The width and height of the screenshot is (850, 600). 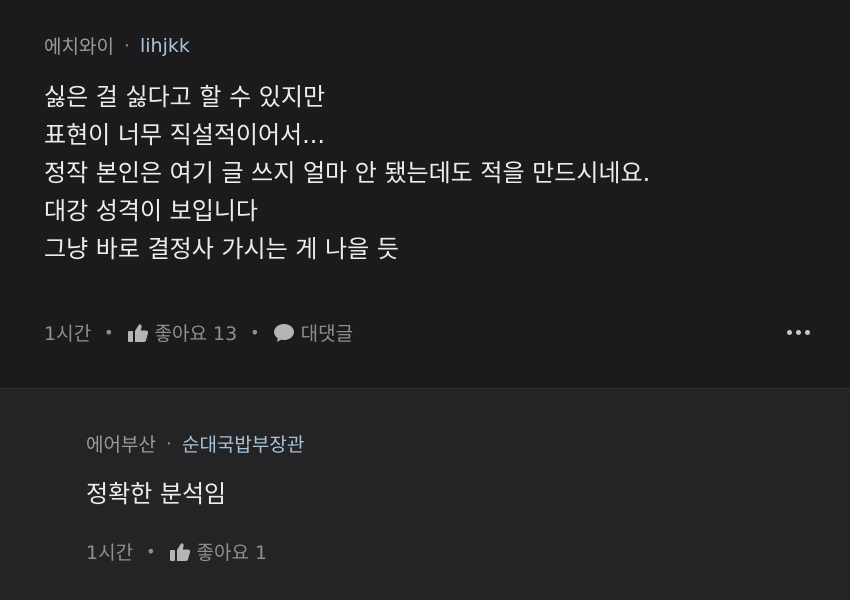 What do you see at coordinates (121, 443) in the screenshot?
I see `author-name: 에어부산` at bounding box center [121, 443].